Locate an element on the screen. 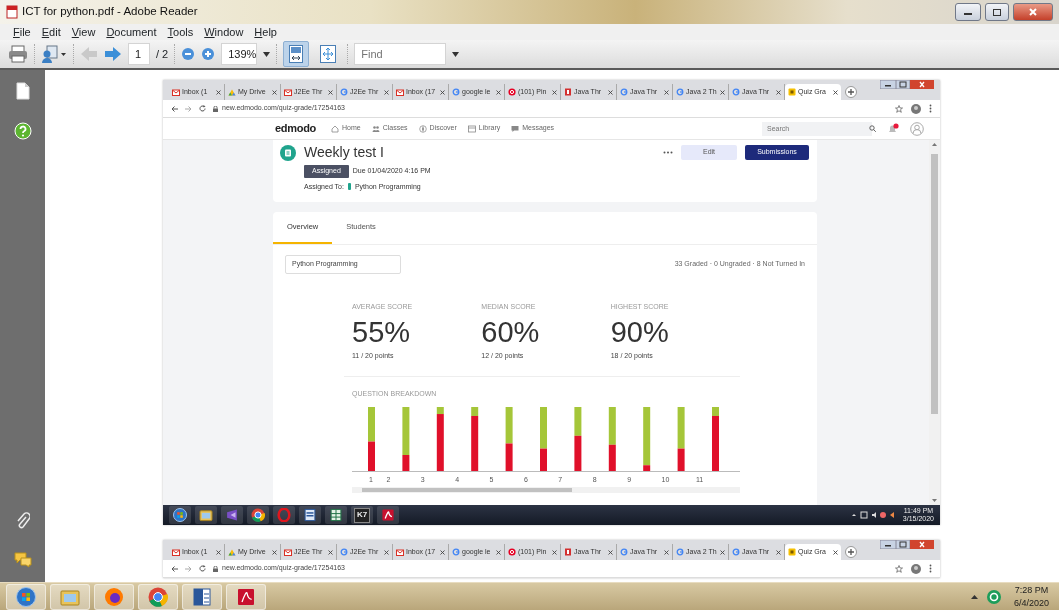  page-number-field: 1 is located at coordinates (139, 54).